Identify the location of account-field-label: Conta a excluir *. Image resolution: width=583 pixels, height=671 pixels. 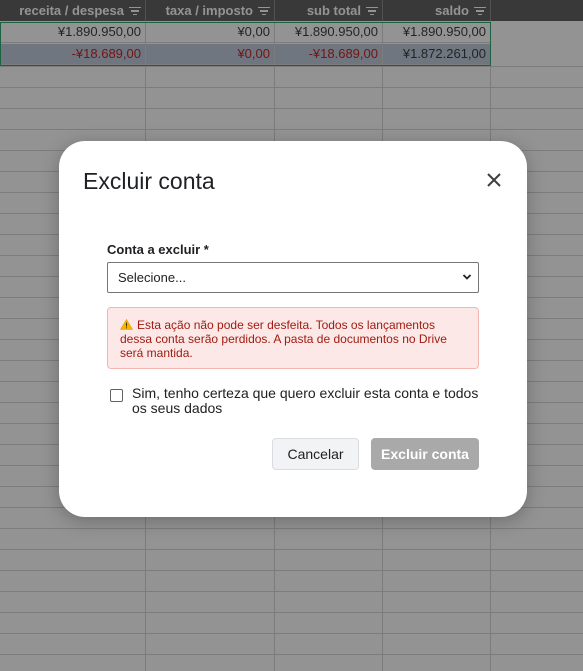
(158, 249).